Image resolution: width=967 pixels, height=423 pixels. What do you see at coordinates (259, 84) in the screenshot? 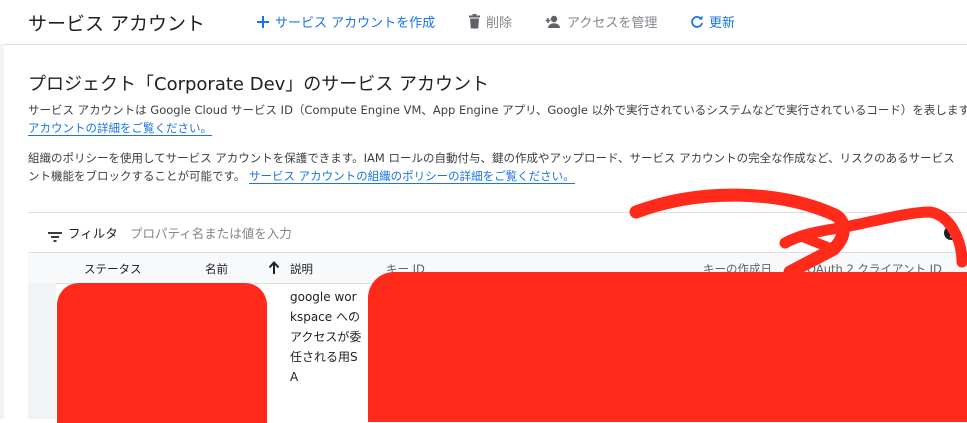
I see `section-heading: プロジェクト「Corporate Dev」のサービス アカウント` at bounding box center [259, 84].